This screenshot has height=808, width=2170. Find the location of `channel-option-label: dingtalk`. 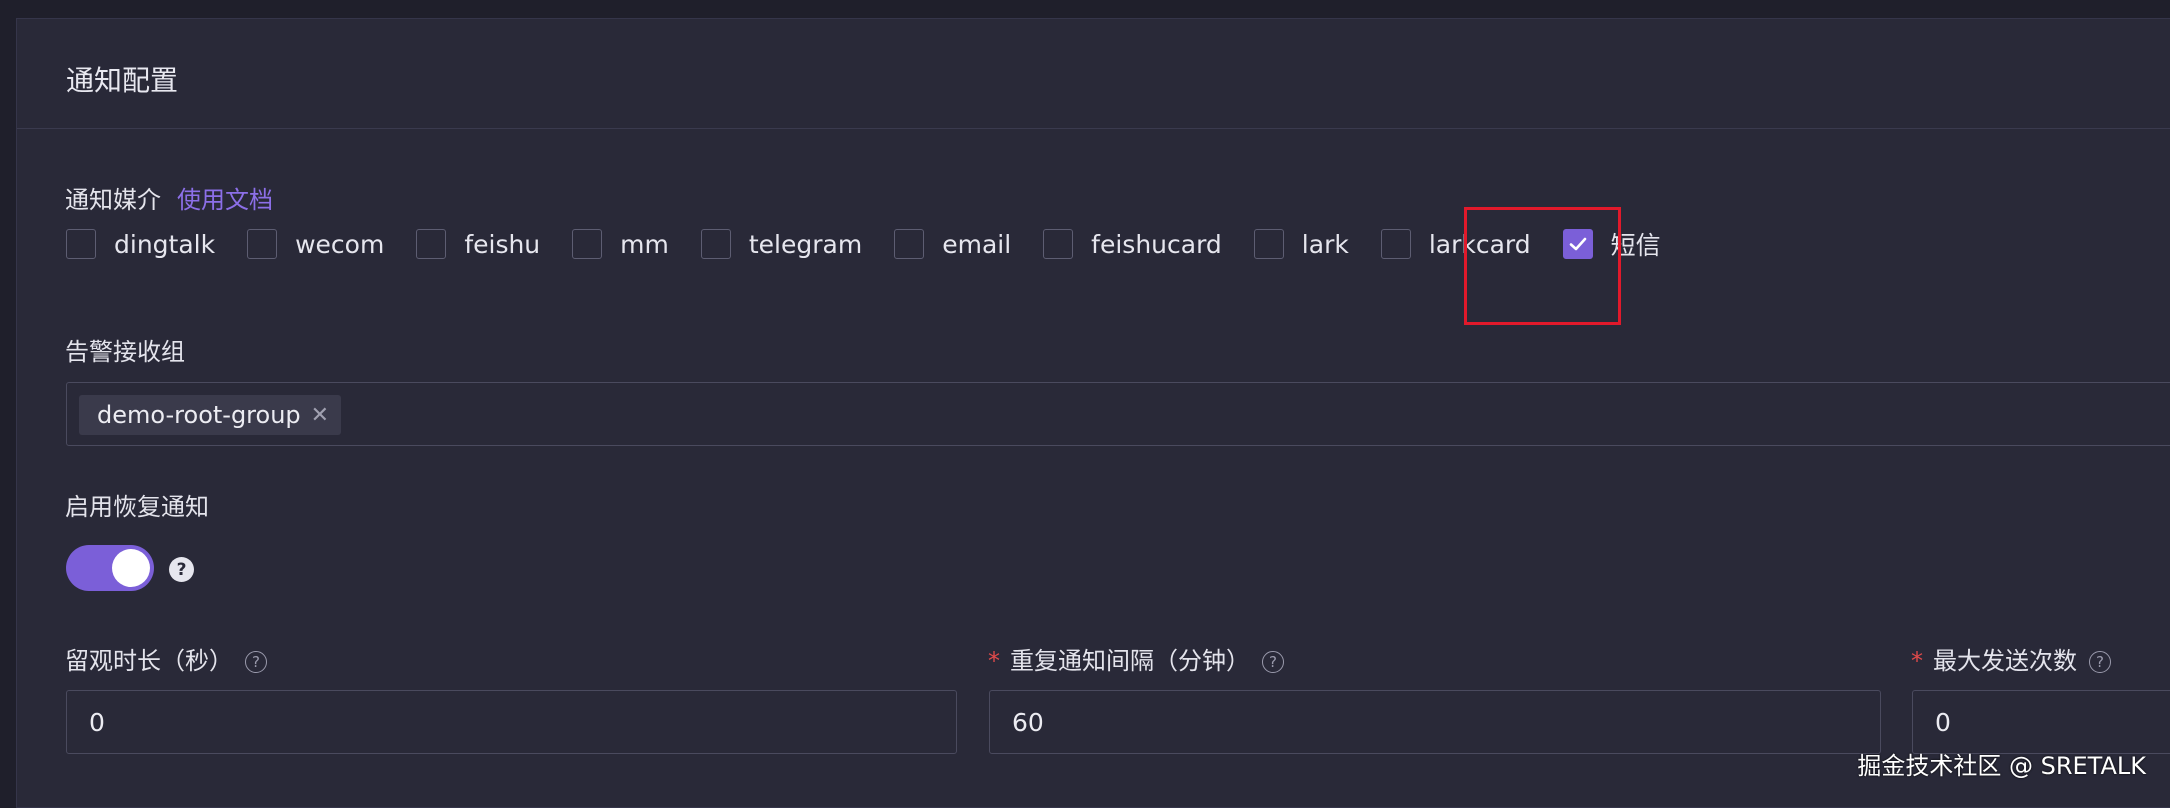

channel-option-label: dingtalk is located at coordinates (165, 244).